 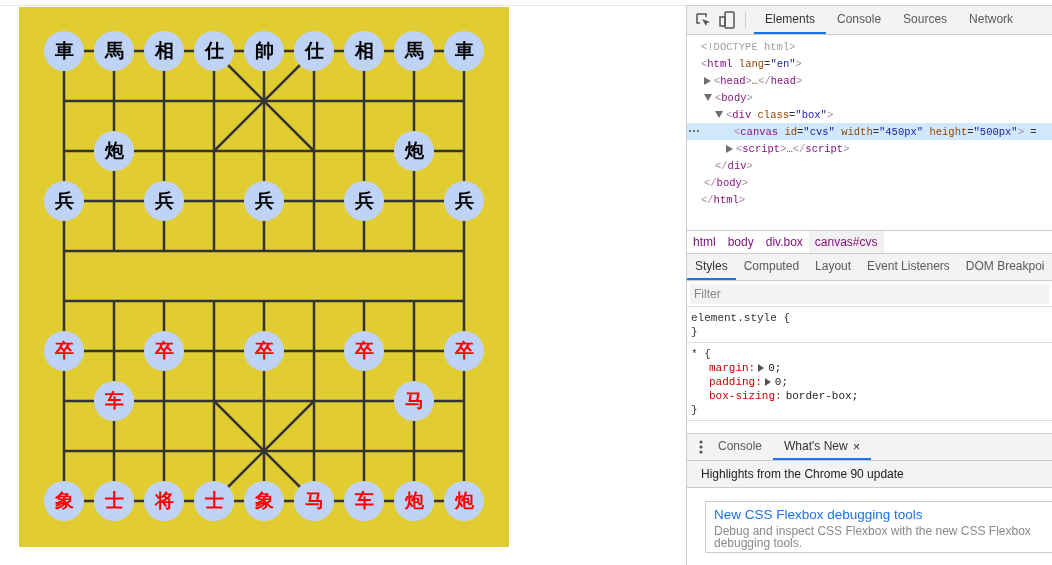 What do you see at coordinates (822, 396) in the screenshot?
I see `css-value: border-box;` at bounding box center [822, 396].